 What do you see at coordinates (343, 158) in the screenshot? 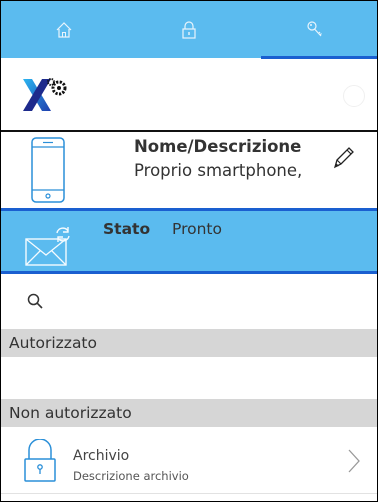
I see `pencil-icon` at bounding box center [343, 158].